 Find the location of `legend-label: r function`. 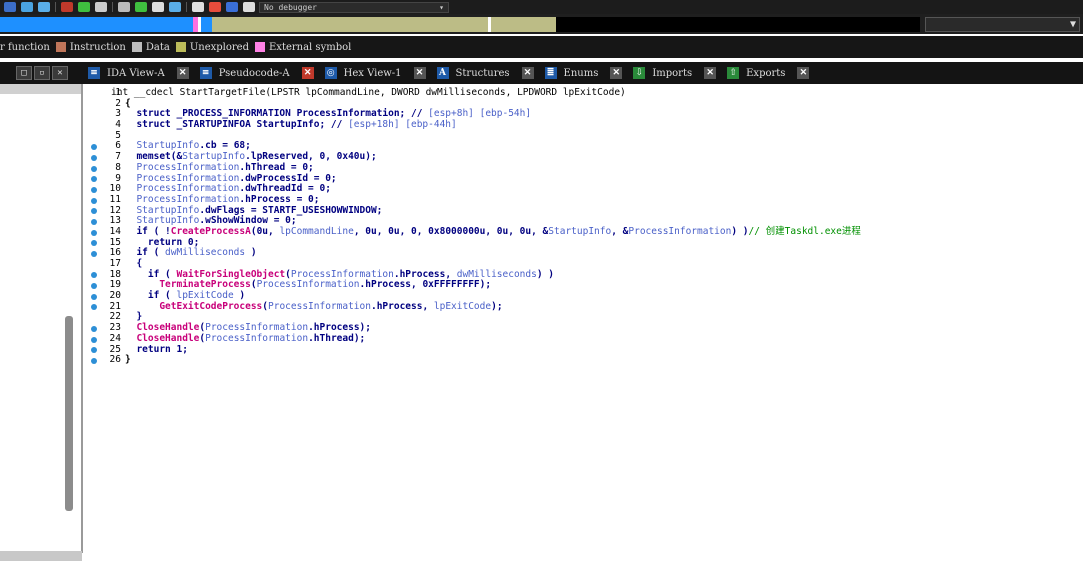

legend-label: r function is located at coordinates (25, 47).